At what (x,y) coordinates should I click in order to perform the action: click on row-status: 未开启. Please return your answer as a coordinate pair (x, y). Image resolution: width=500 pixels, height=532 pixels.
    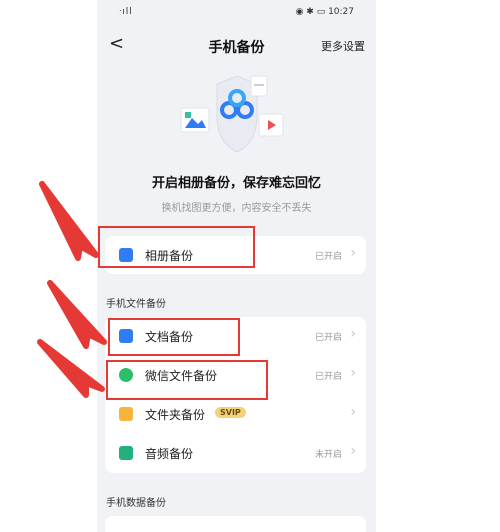
    Looking at the image, I should click on (328, 455).